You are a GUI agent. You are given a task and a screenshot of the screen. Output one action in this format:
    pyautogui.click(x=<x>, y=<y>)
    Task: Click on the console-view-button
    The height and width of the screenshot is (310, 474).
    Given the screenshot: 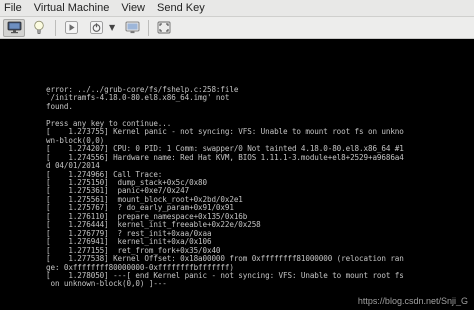 What is the action you would take?
    pyautogui.click(x=14, y=27)
    